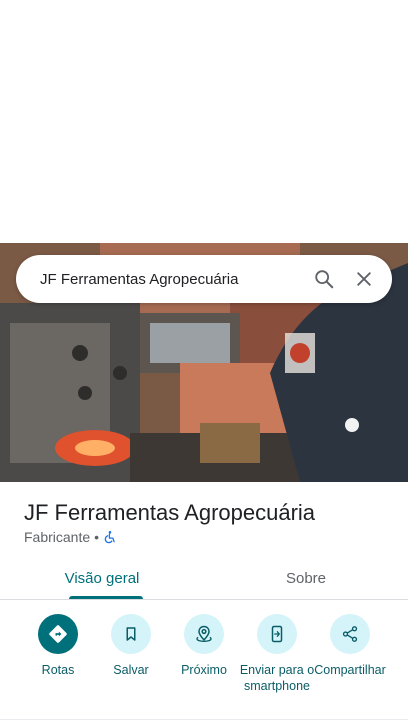 Image resolution: width=408 pixels, height=726 pixels. What do you see at coordinates (204, 670) in the screenshot?
I see `nearby-label: Próximo` at bounding box center [204, 670].